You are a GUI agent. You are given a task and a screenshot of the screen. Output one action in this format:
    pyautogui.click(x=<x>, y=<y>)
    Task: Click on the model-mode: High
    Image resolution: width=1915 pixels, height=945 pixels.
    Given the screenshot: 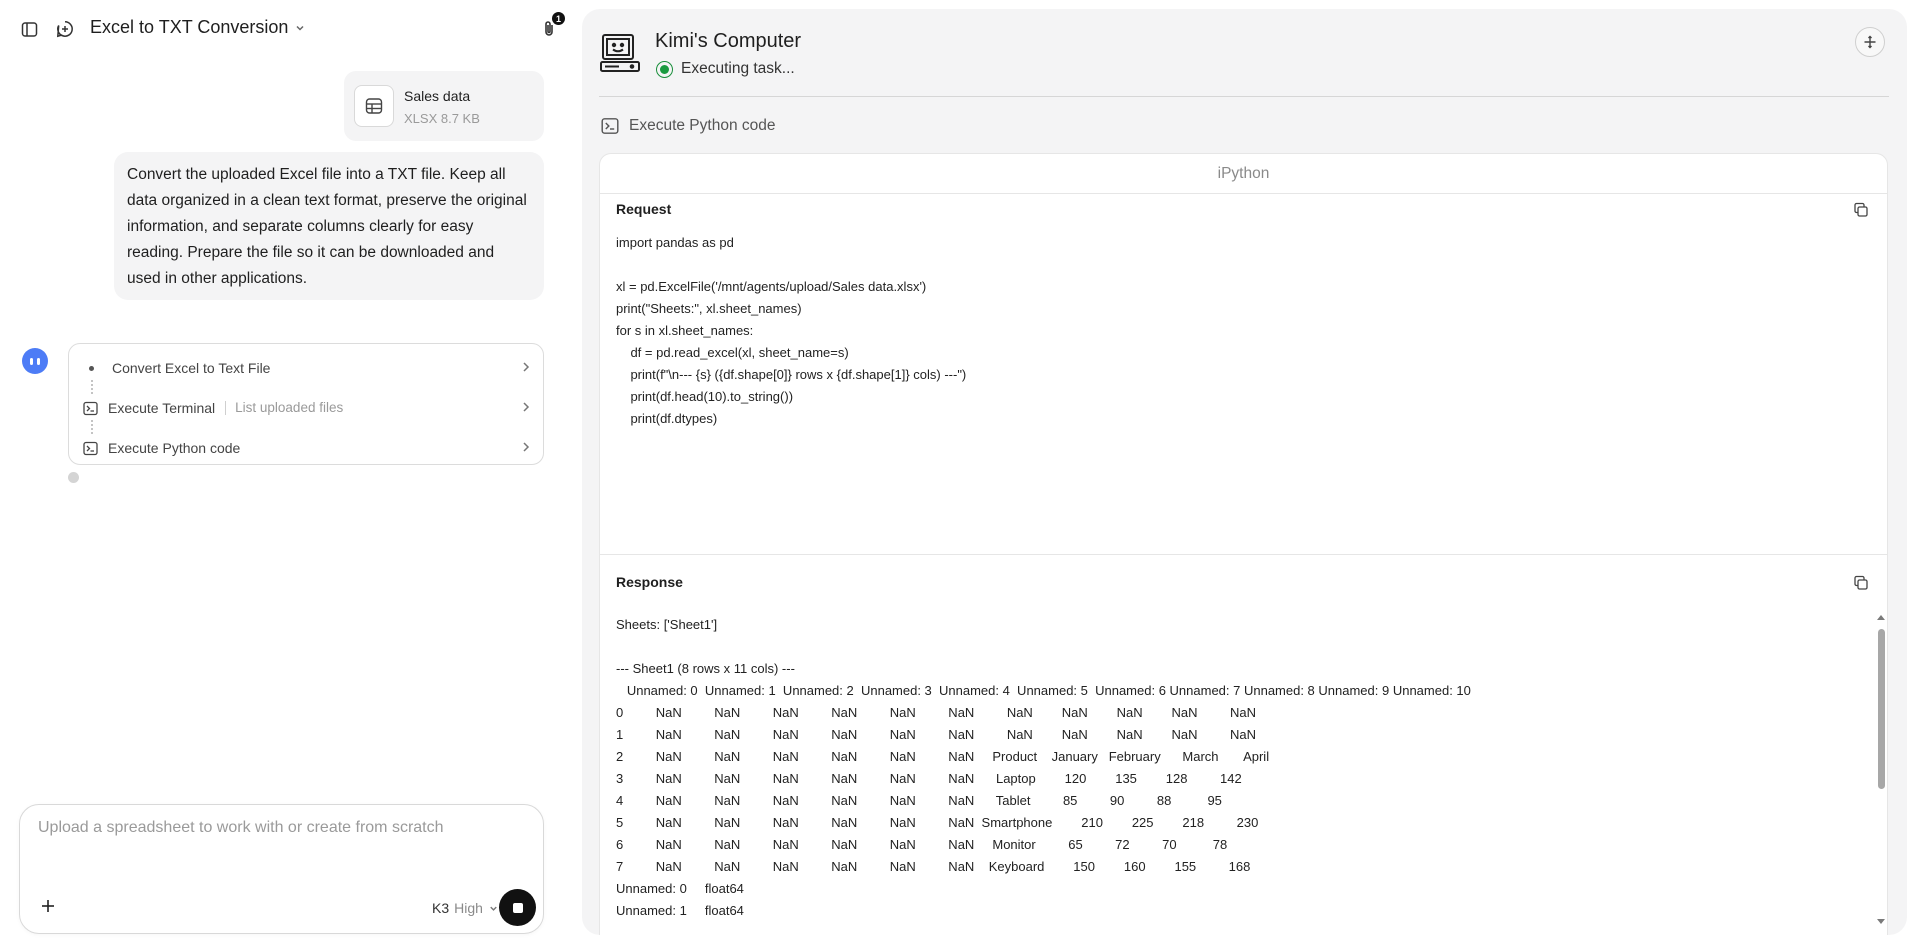 What is the action you would take?
    pyautogui.click(x=468, y=908)
    